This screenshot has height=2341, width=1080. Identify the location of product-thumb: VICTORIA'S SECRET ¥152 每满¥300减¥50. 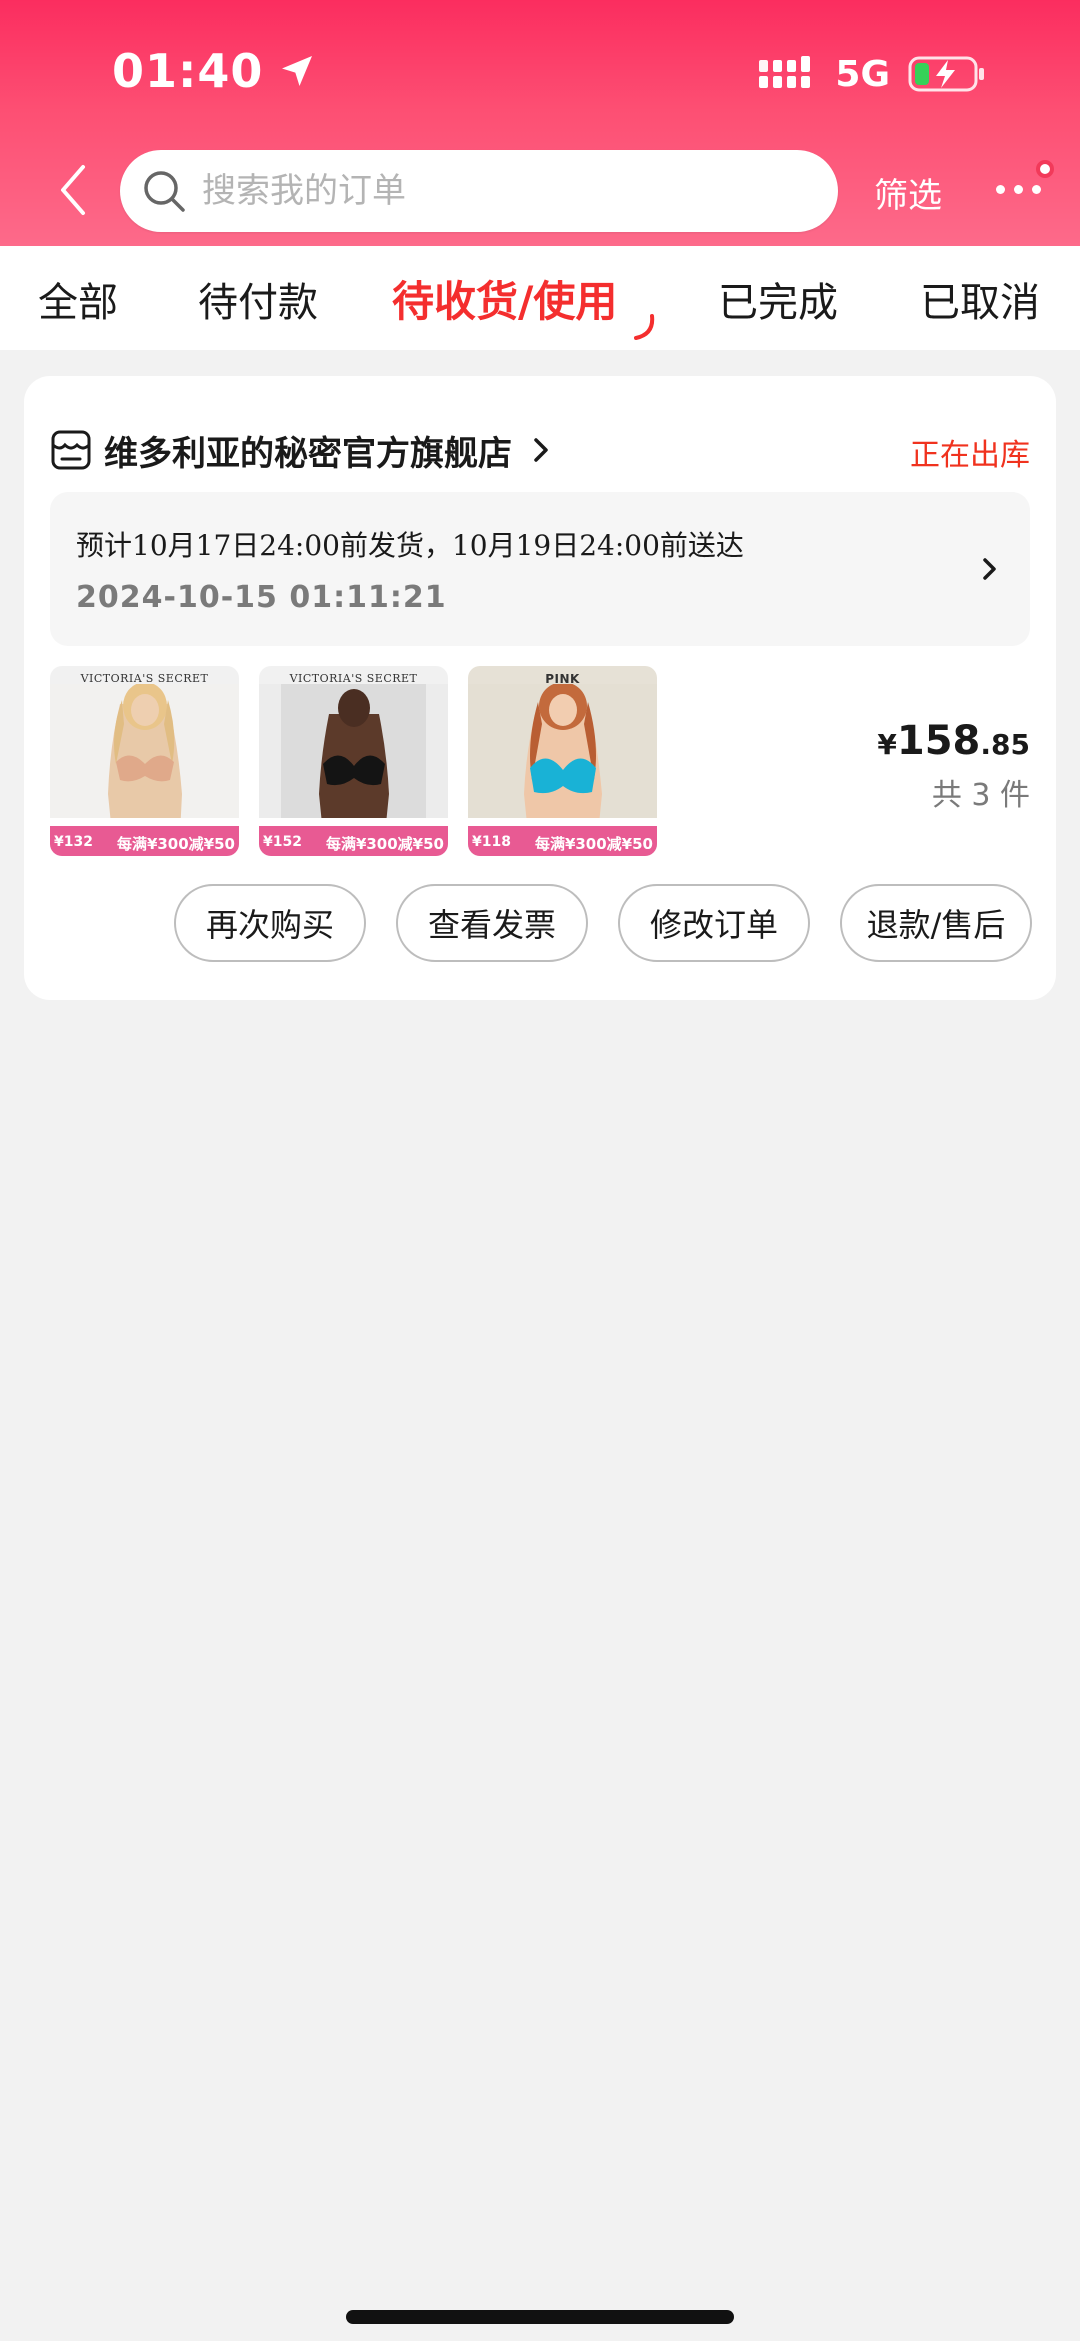
(353, 761).